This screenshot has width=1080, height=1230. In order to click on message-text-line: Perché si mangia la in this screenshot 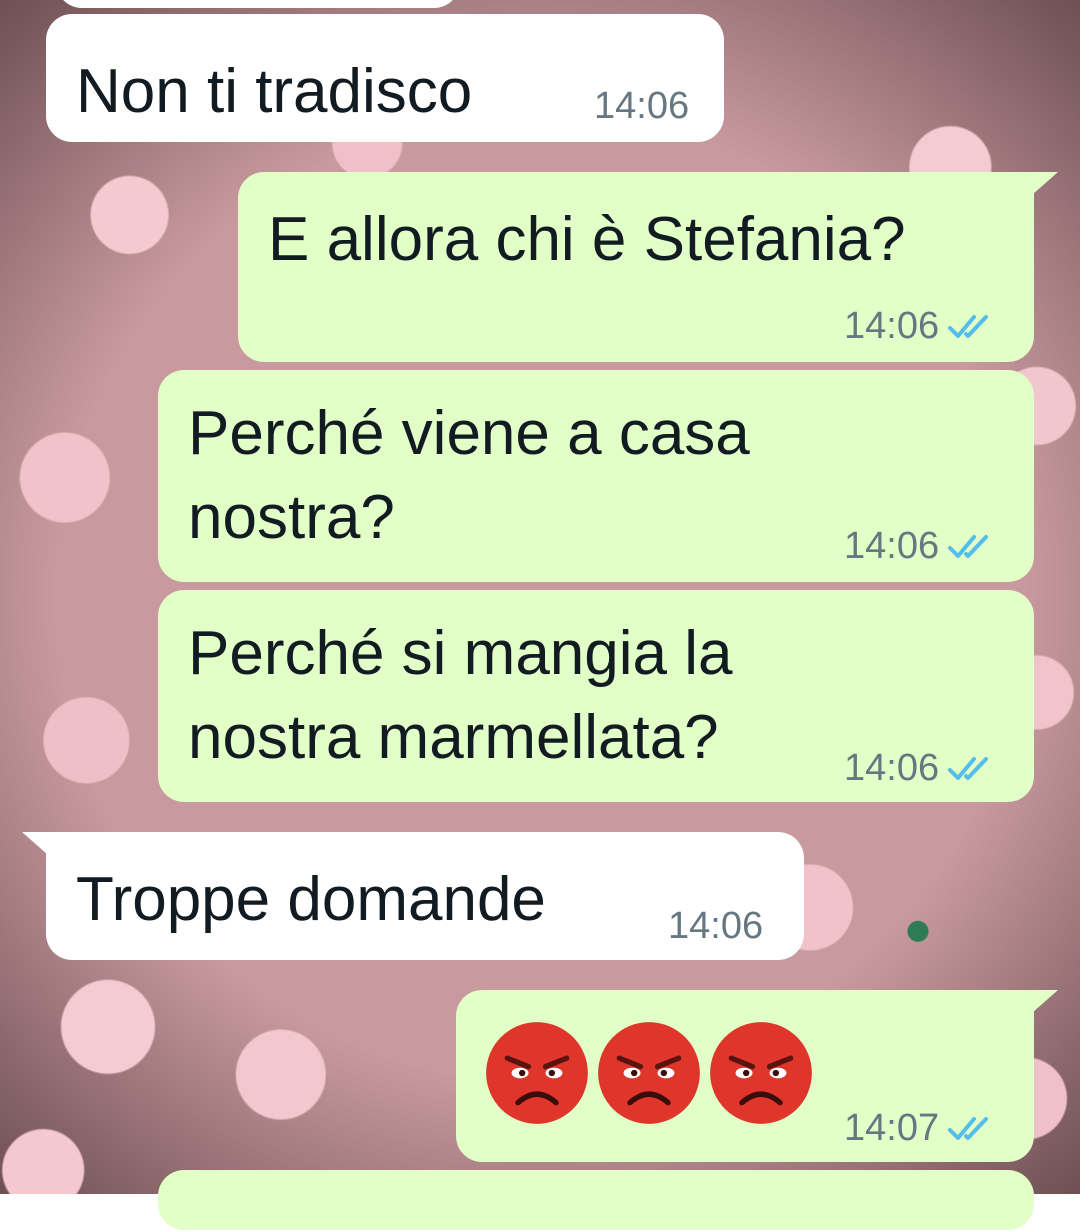, I will do `click(460, 653)`.